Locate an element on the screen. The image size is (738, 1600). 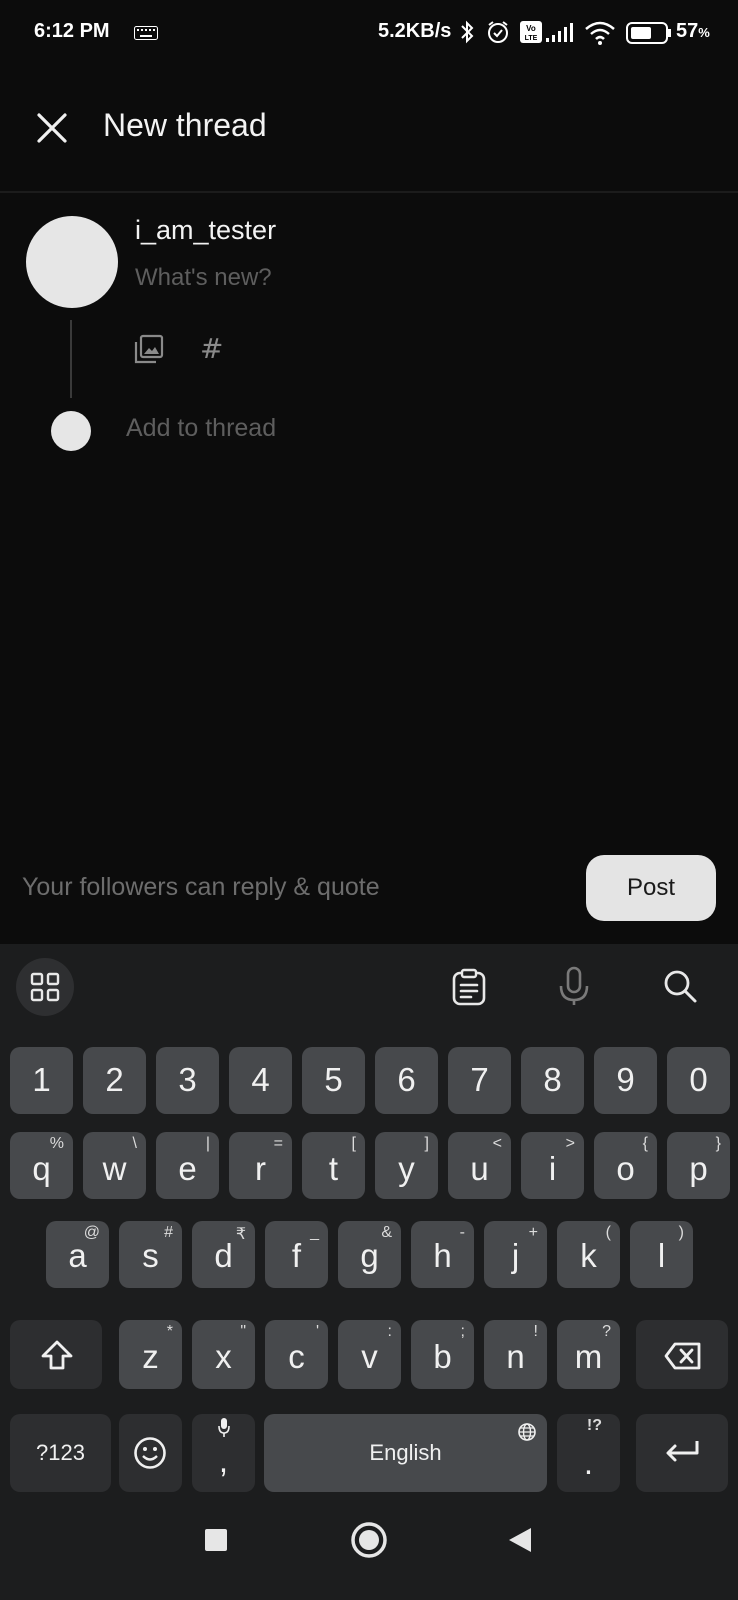
period-key: .!? is located at coordinates (588, 1453).